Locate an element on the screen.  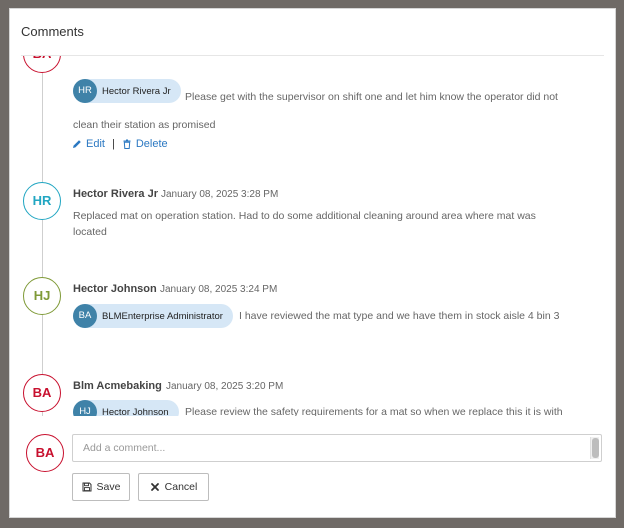
delete-link: Delete is located at coordinates (145, 144).